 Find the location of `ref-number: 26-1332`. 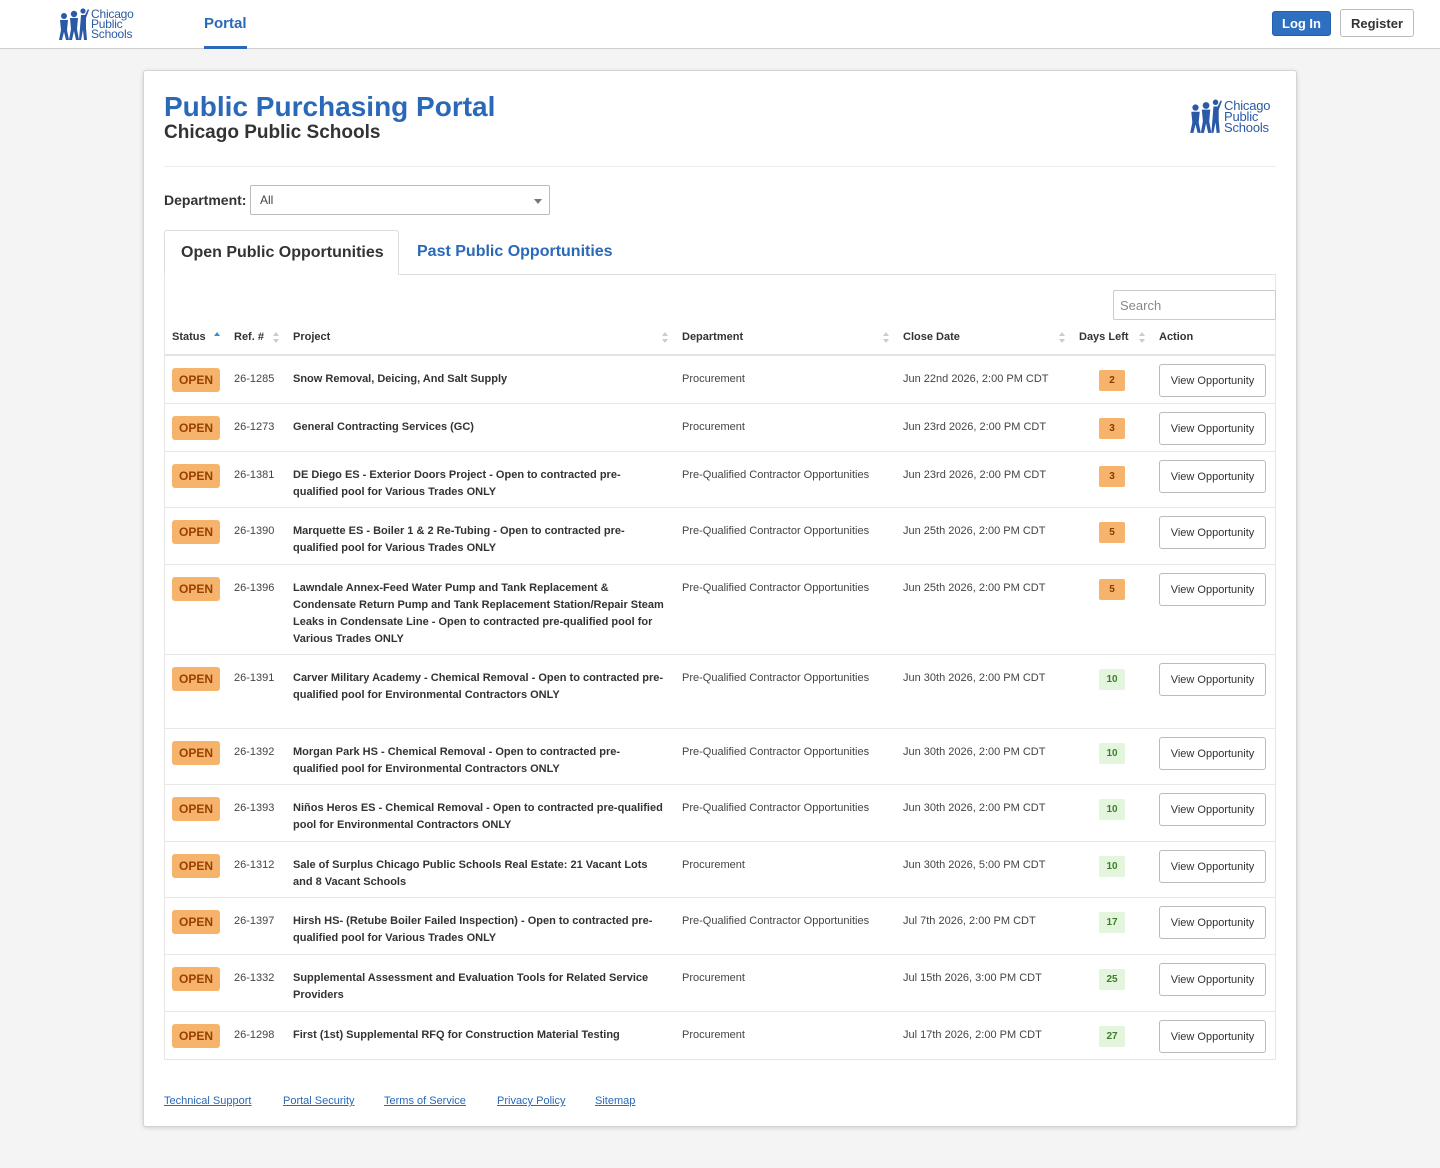

ref-number: 26-1332 is located at coordinates (254, 978).